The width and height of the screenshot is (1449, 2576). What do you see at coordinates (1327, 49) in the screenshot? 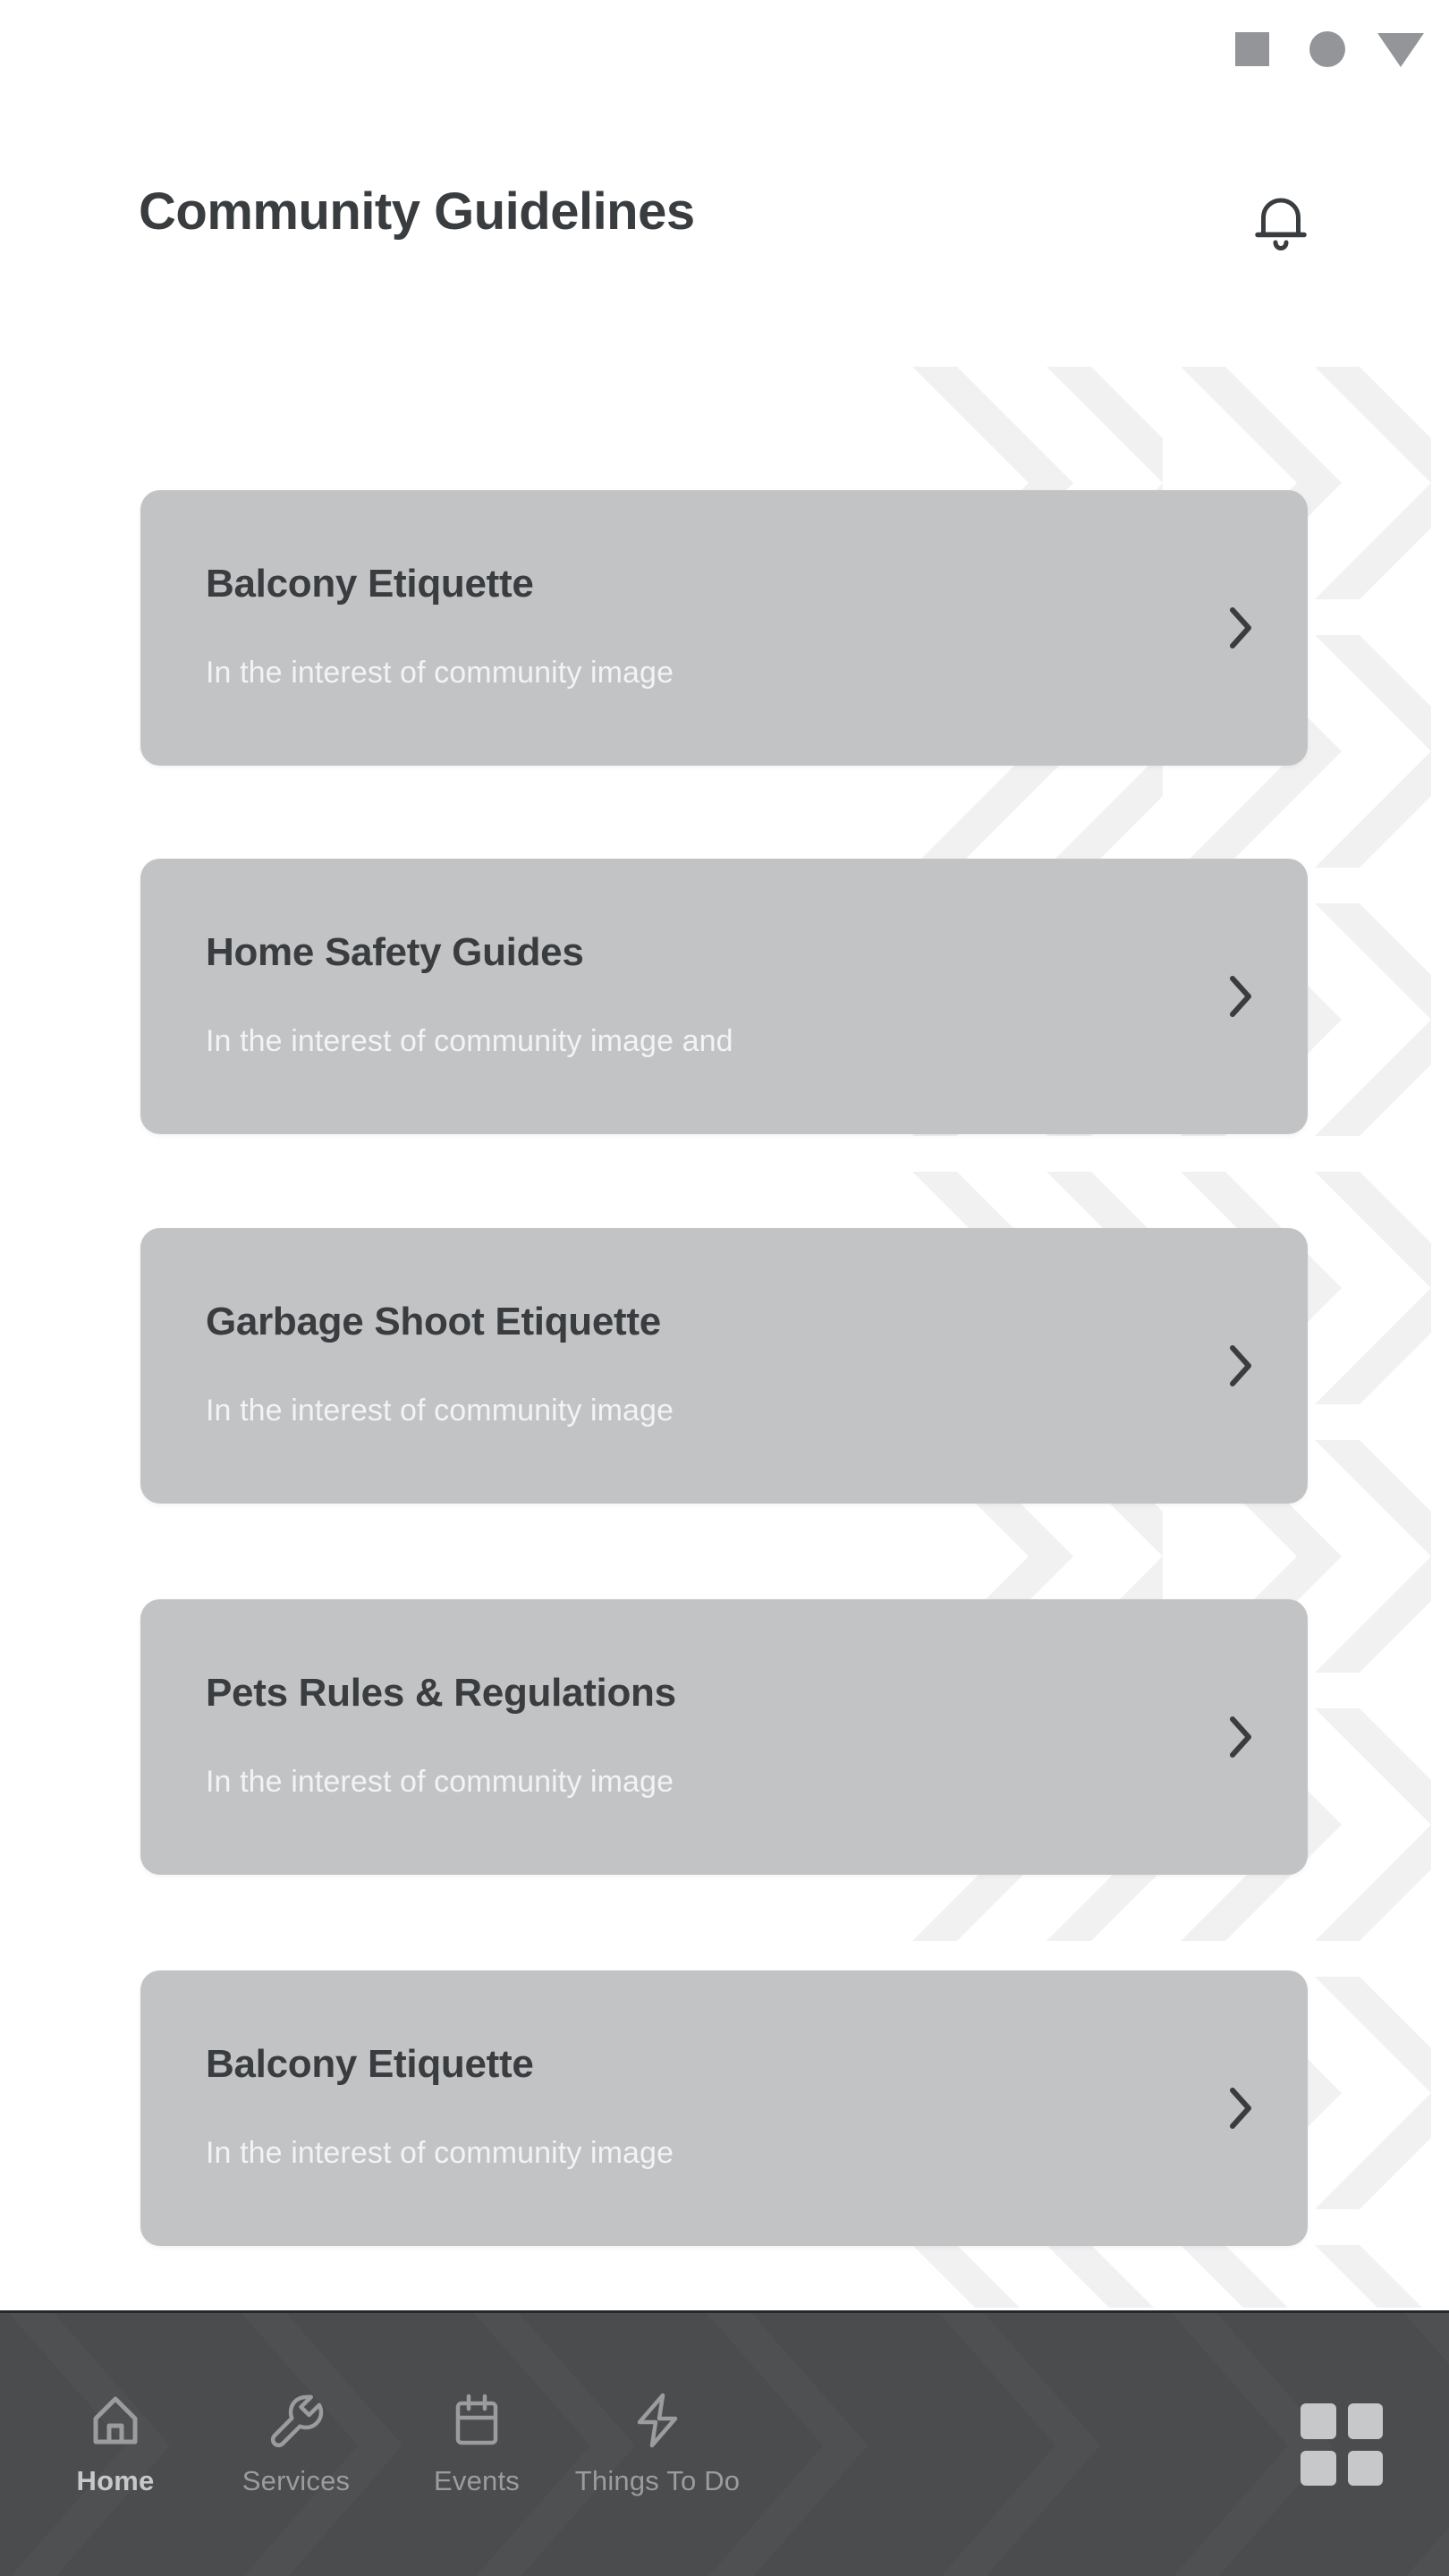
I see `circle-indicator-icon` at bounding box center [1327, 49].